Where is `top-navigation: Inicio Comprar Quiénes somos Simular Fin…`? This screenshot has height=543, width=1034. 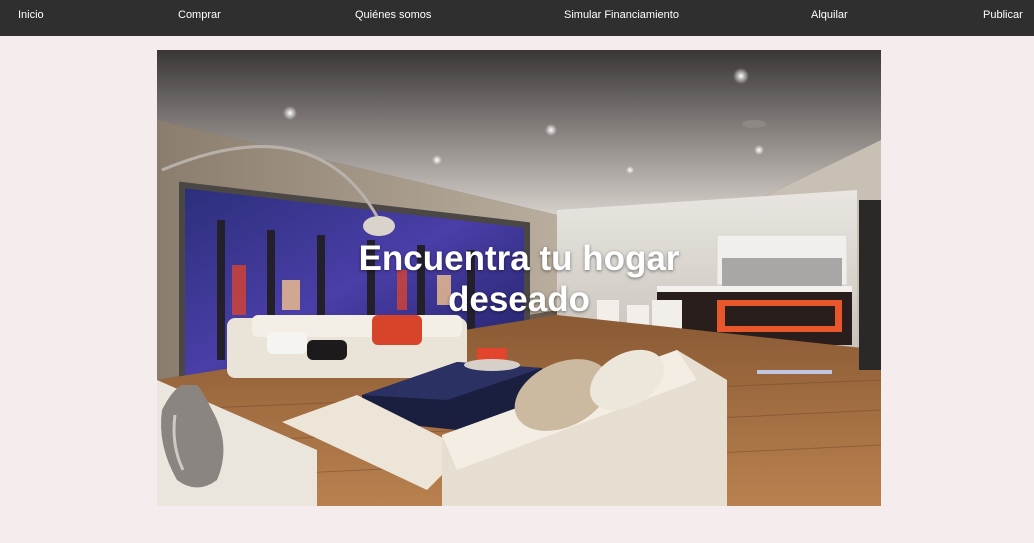
top-navigation: Inicio Comprar Quiénes somos Simular Fin… is located at coordinates (517, 18).